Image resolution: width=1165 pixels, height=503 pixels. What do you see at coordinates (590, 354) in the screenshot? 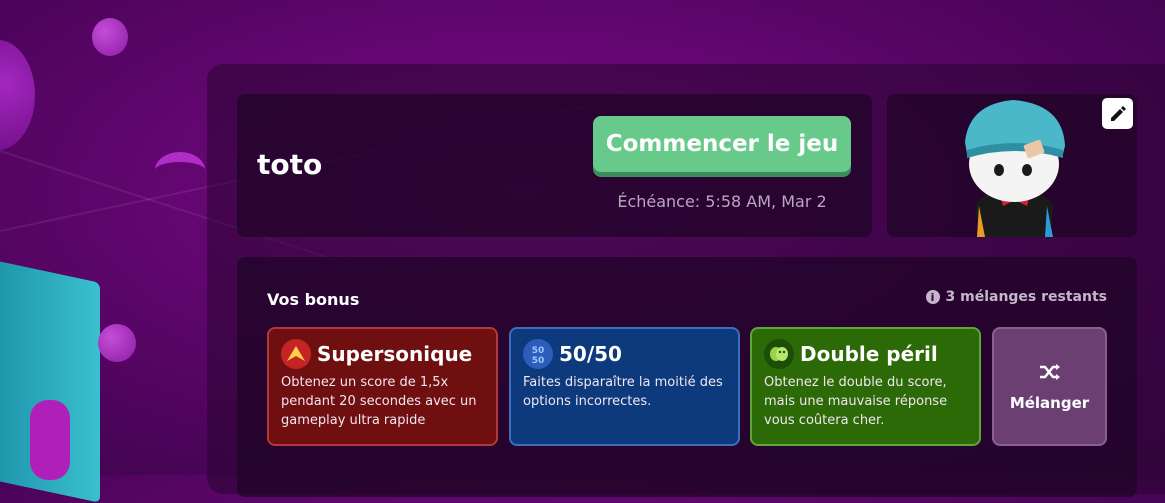
I see `bonus-name: 50/50` at bounding box center [590, 354].